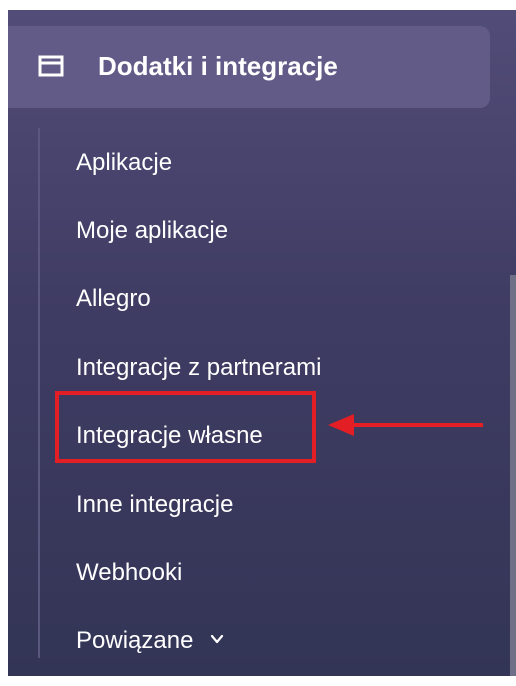 This screenshot has height=686, width=516. I want to click on sidebar-item-label: Integracje z partnerami, so click(199, 367).